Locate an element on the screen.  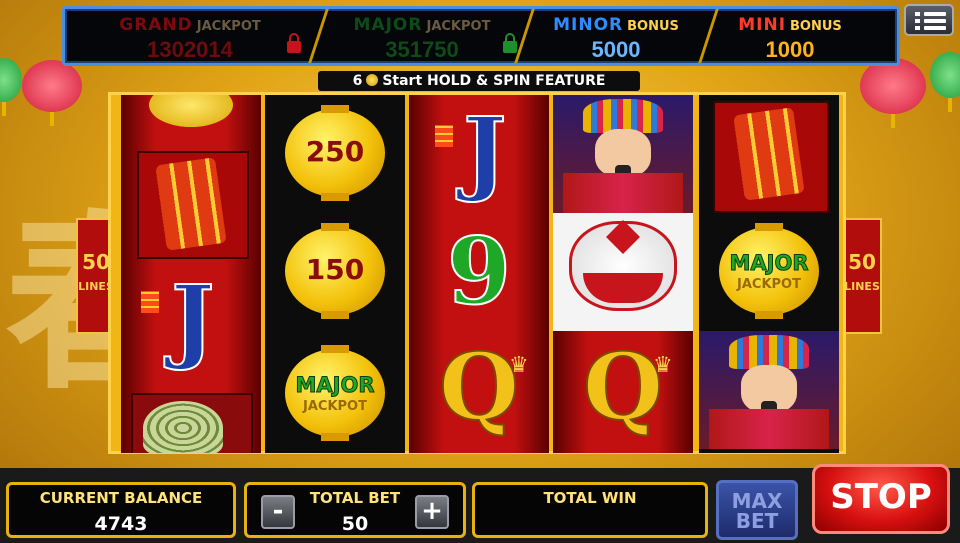
turtle-symbol is located at coordinates (191, 420).